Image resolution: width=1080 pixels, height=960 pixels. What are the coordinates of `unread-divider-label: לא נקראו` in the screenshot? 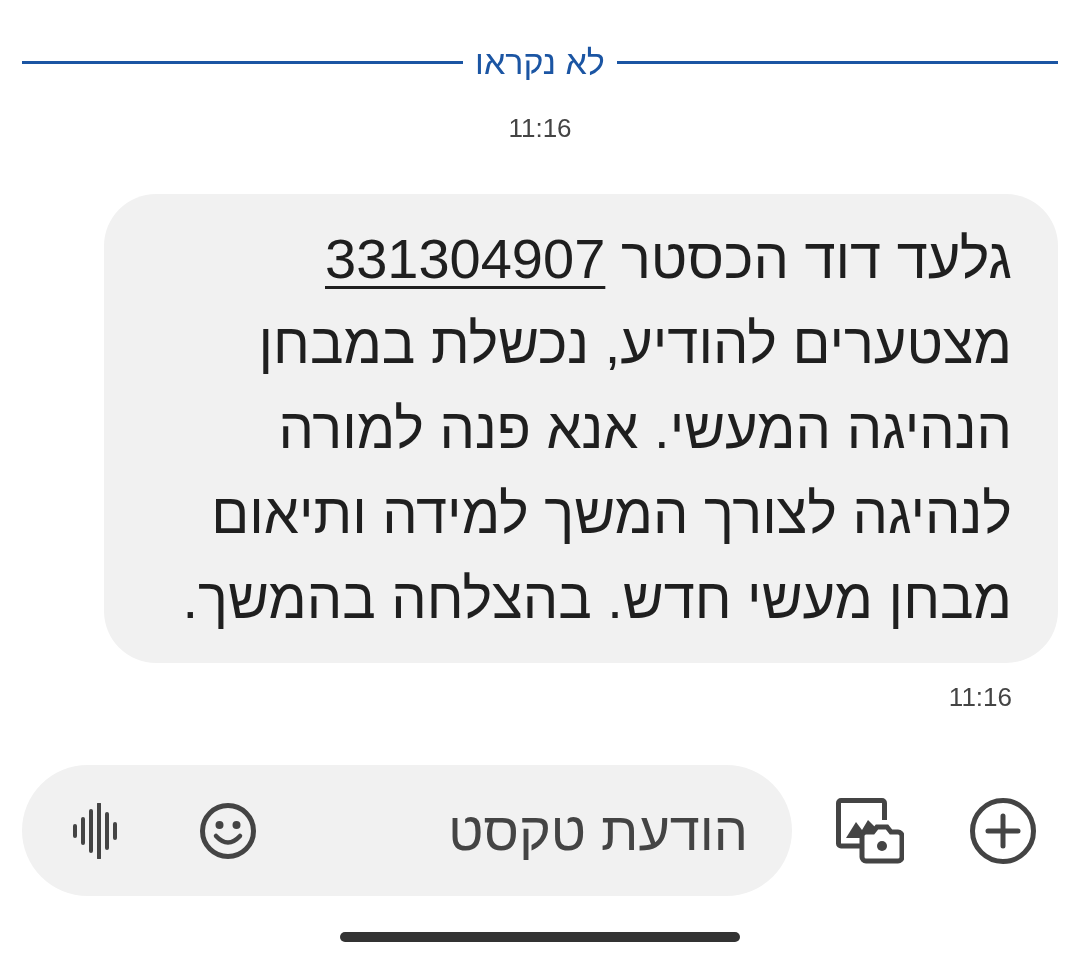 It's located at (540, 62).